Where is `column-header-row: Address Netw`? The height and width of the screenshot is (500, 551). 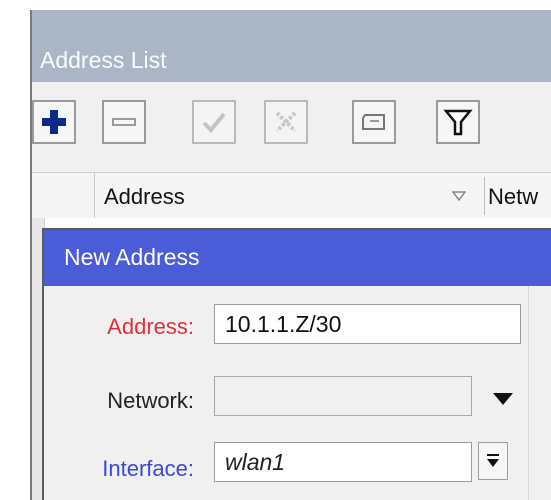 column-header-row: Address Netw is located at coordinates (291, 196).